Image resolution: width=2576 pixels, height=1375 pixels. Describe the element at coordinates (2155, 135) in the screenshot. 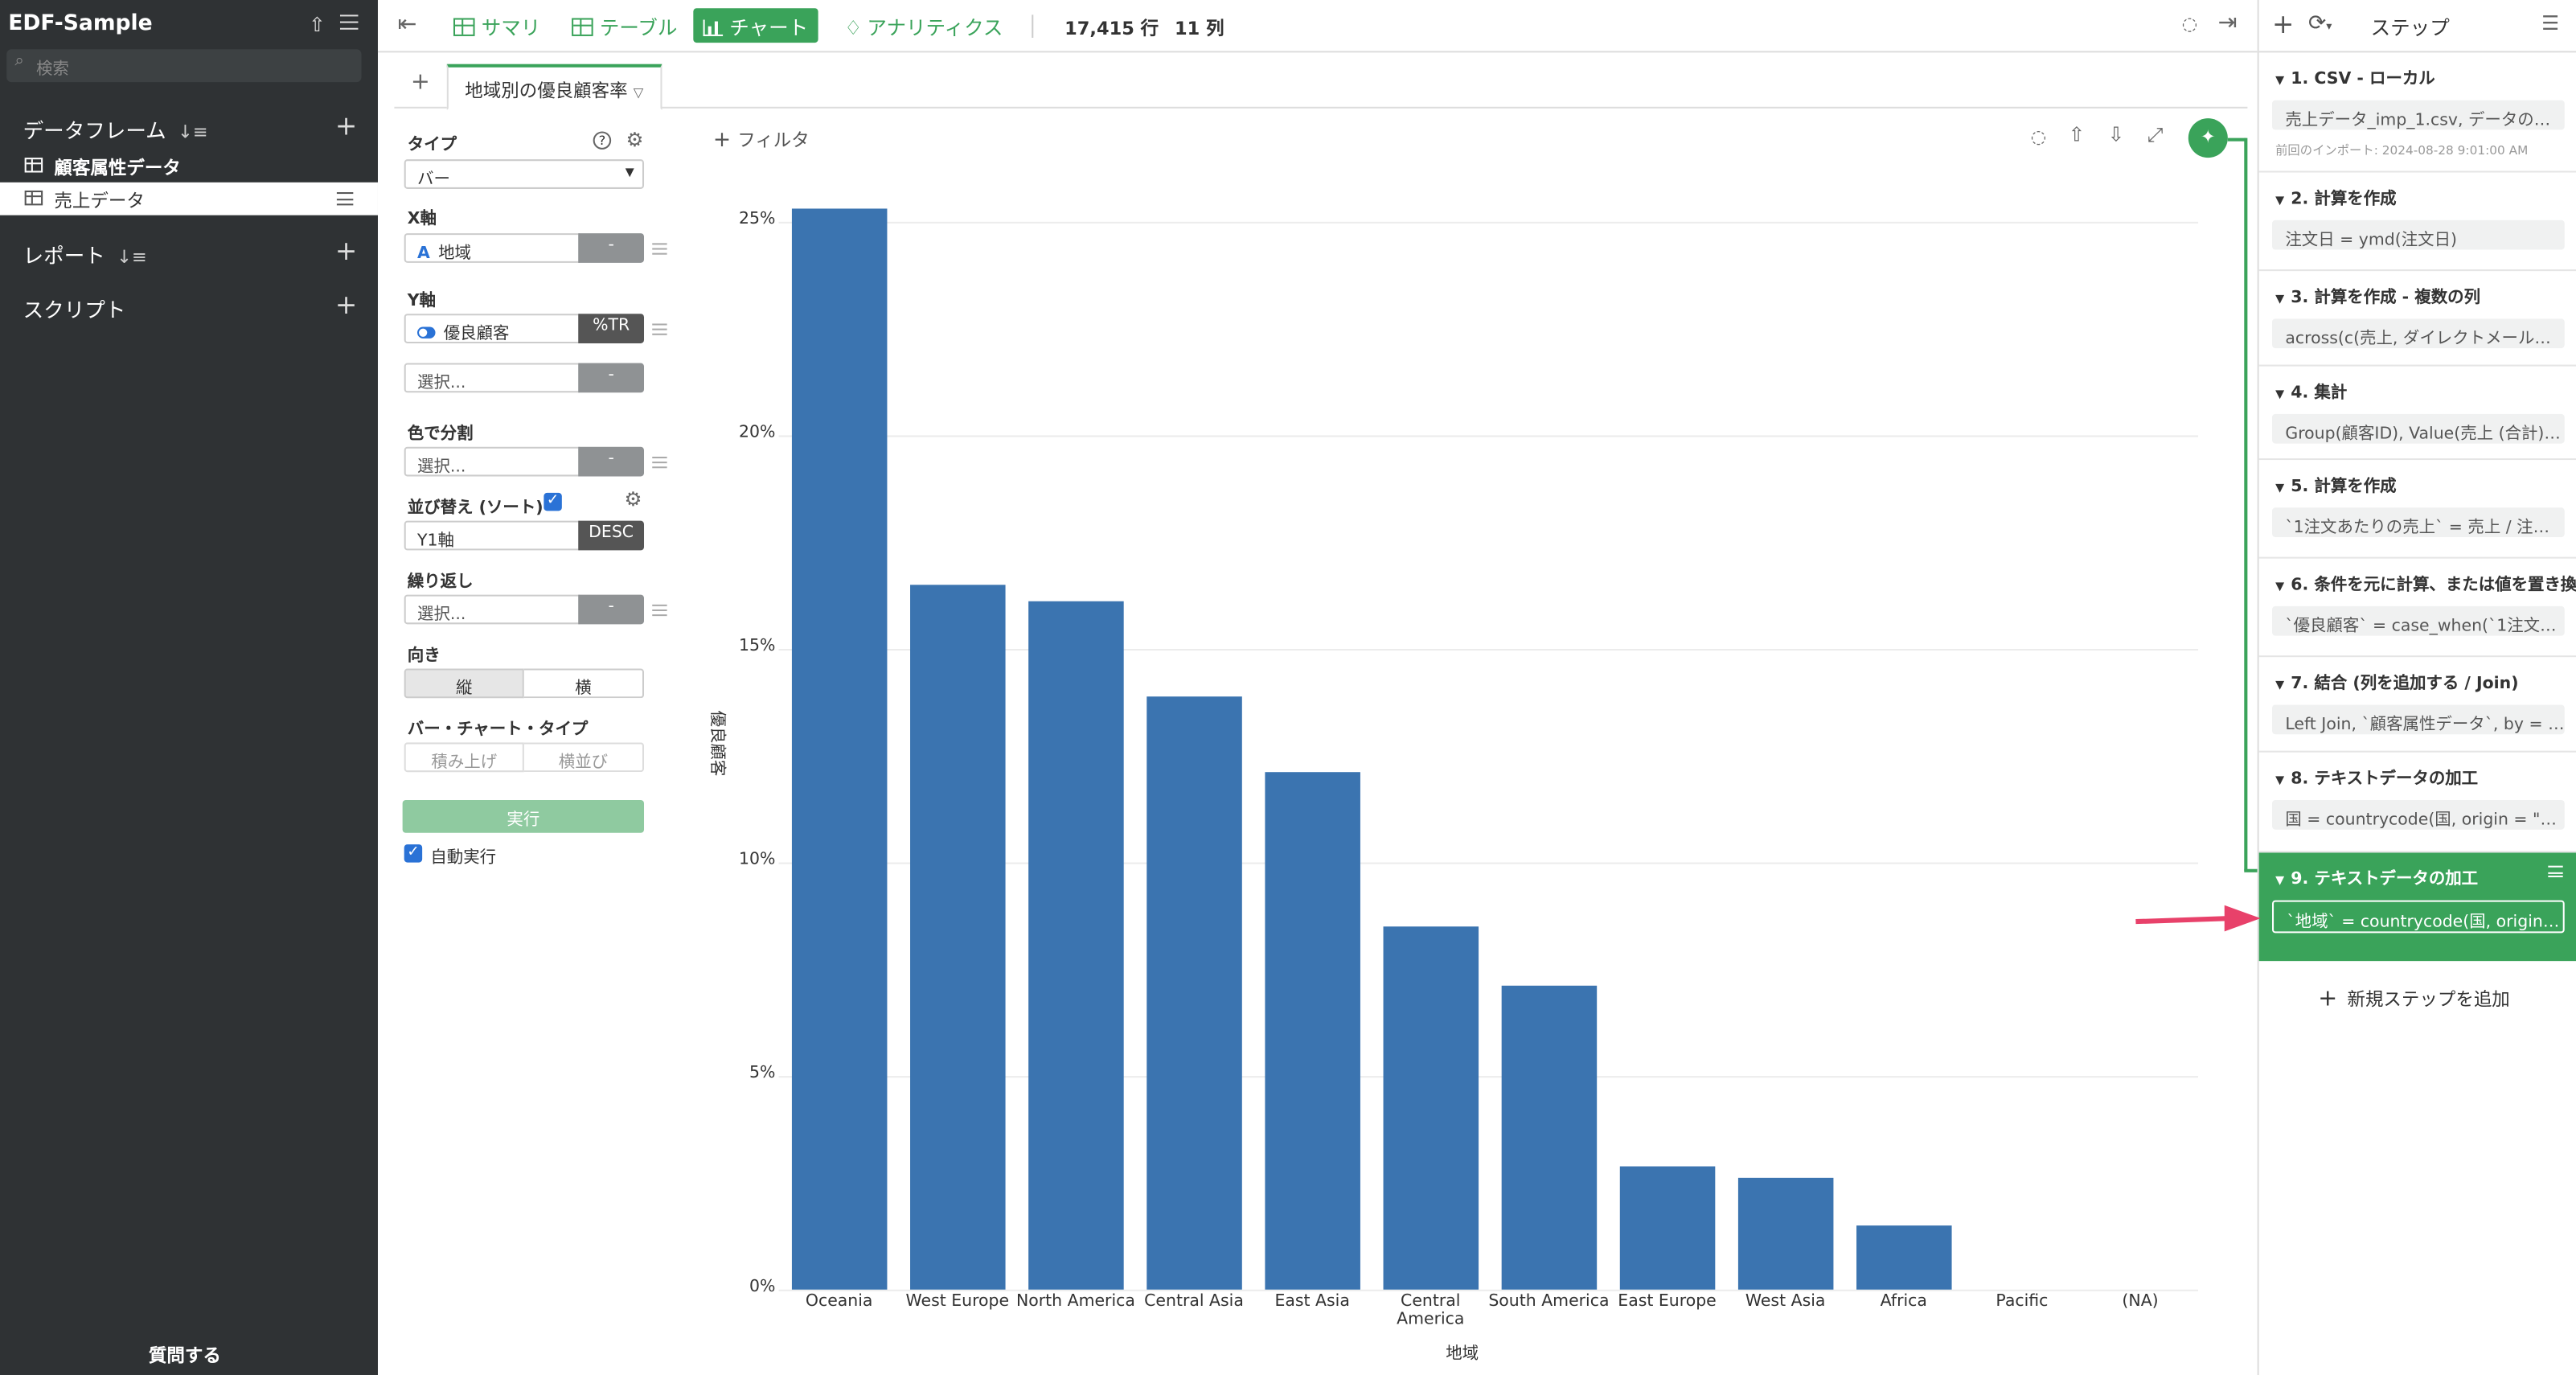

I see `expand-icon: ⤢` at that location.